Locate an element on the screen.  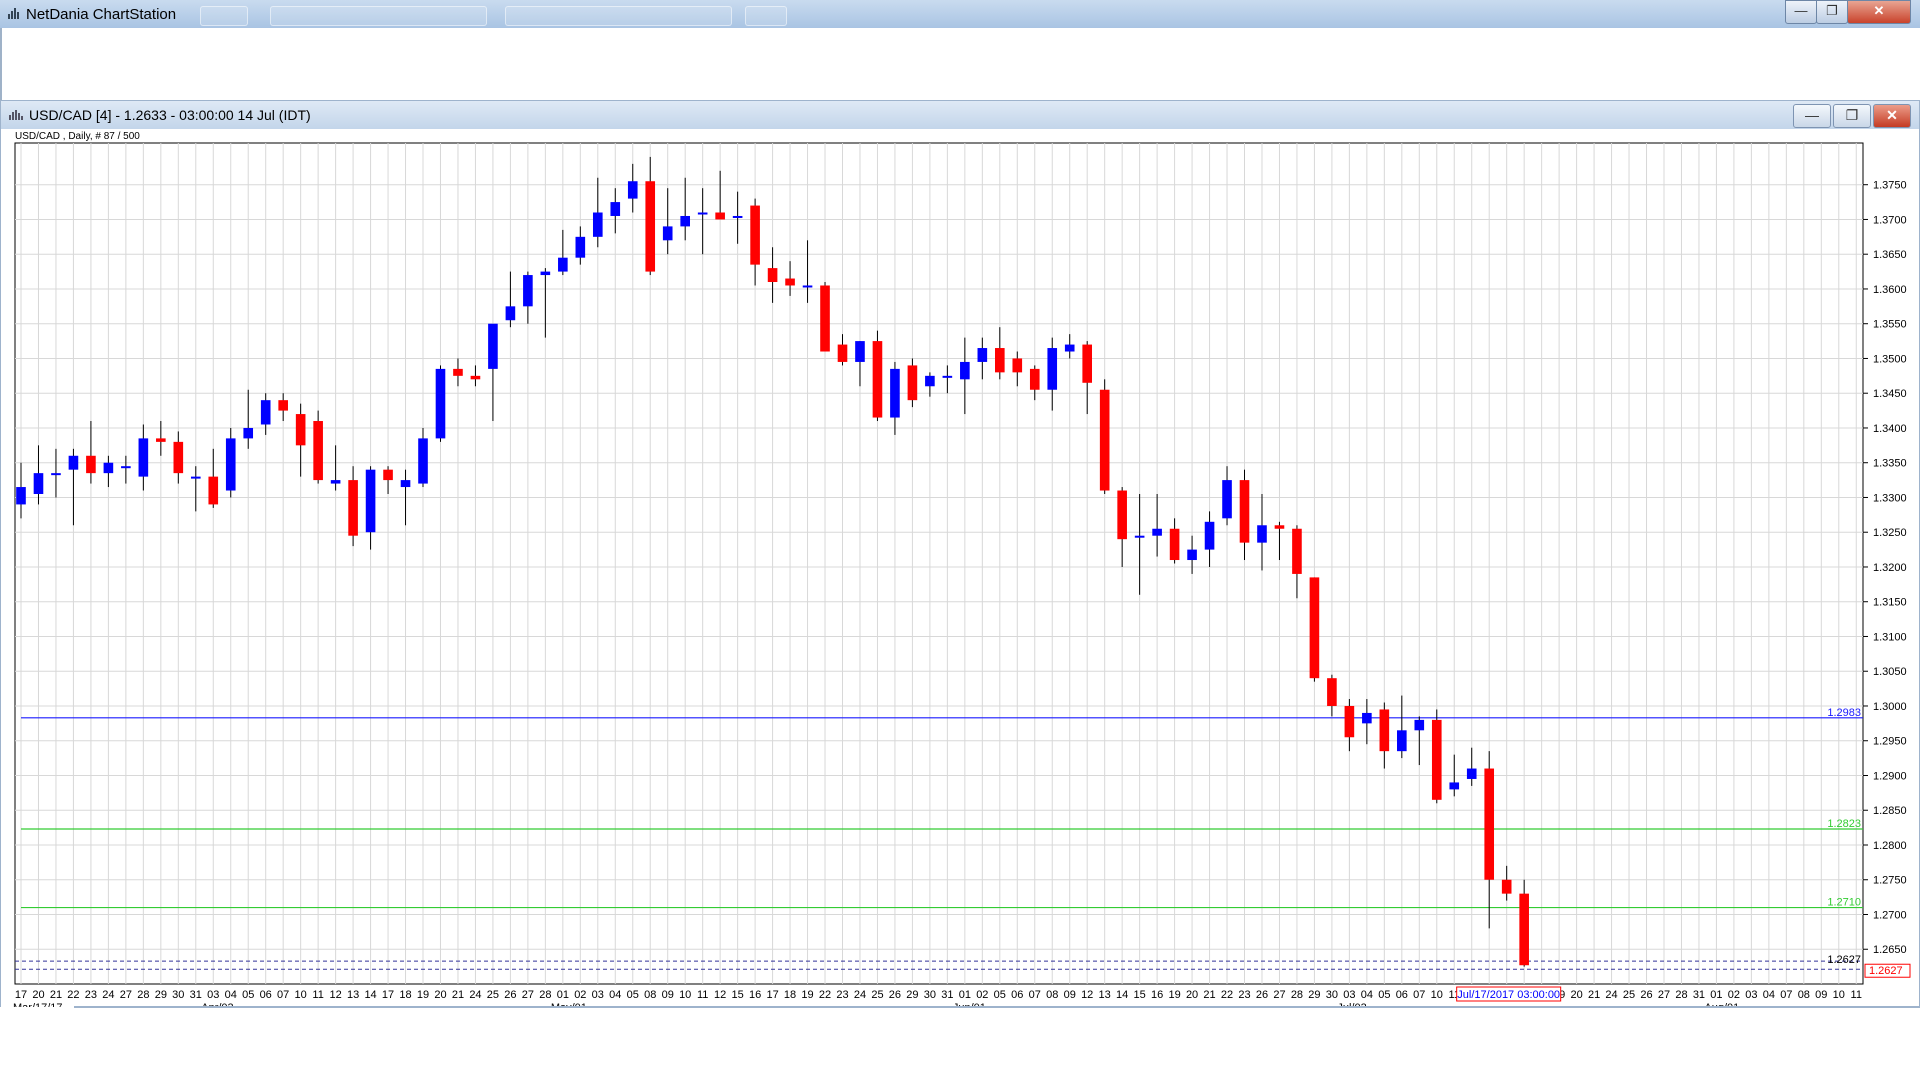
y-tick-label: 1.3650 is located at coordinates (1890, 255).